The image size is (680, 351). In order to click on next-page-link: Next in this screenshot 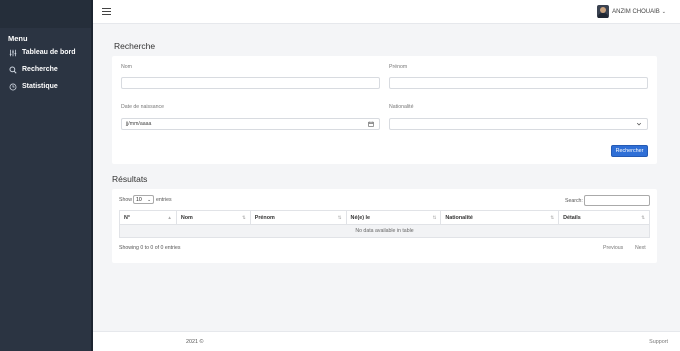, I will do `click(640, 248)`.